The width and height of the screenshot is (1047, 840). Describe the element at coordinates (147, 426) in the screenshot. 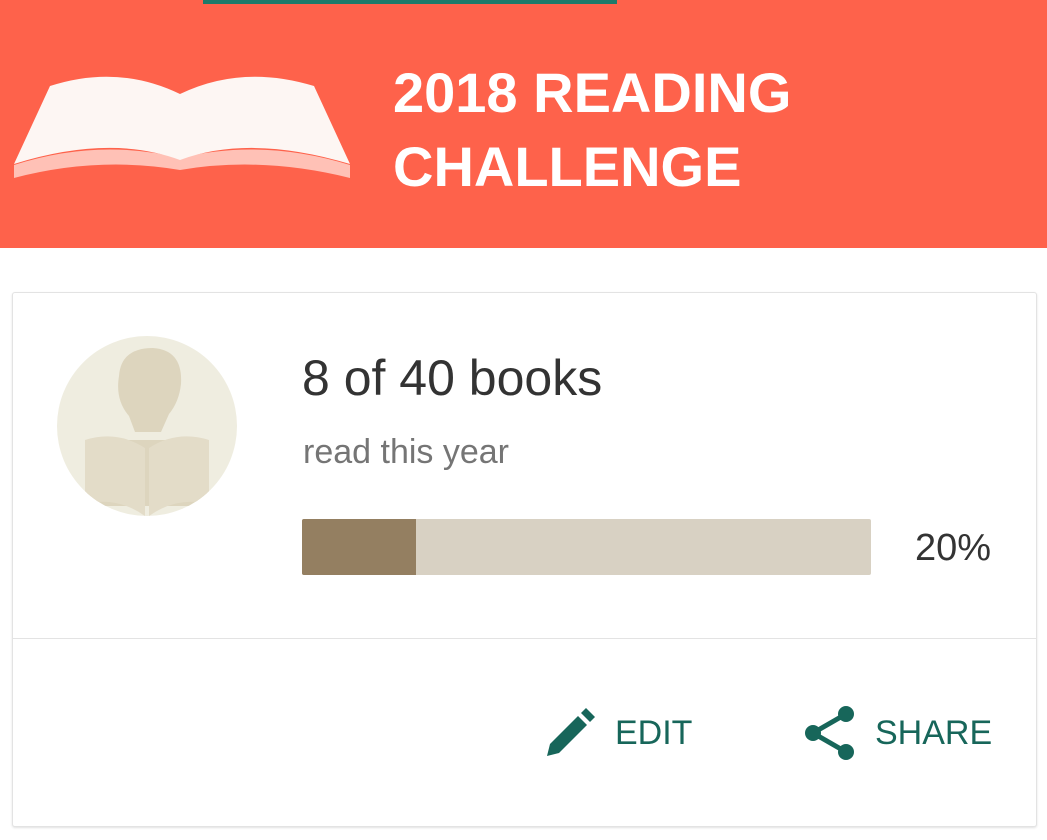

I see `reader-silhouette-icon` at that location.